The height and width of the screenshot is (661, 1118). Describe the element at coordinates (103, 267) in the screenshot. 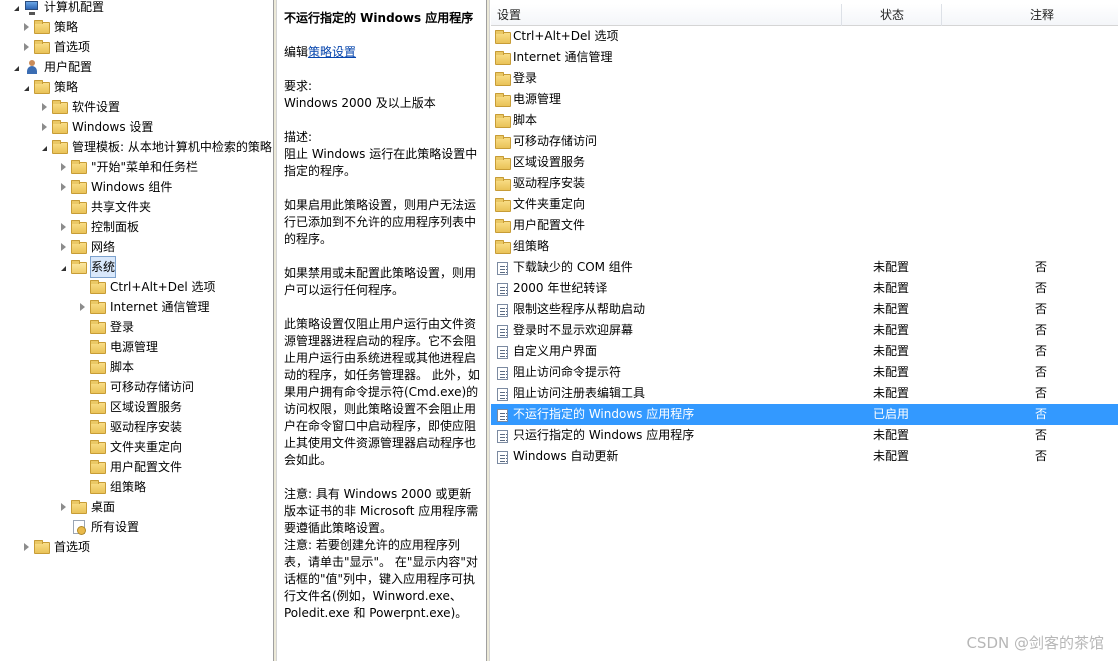

I see `tree-item-label: 系统` at that location.